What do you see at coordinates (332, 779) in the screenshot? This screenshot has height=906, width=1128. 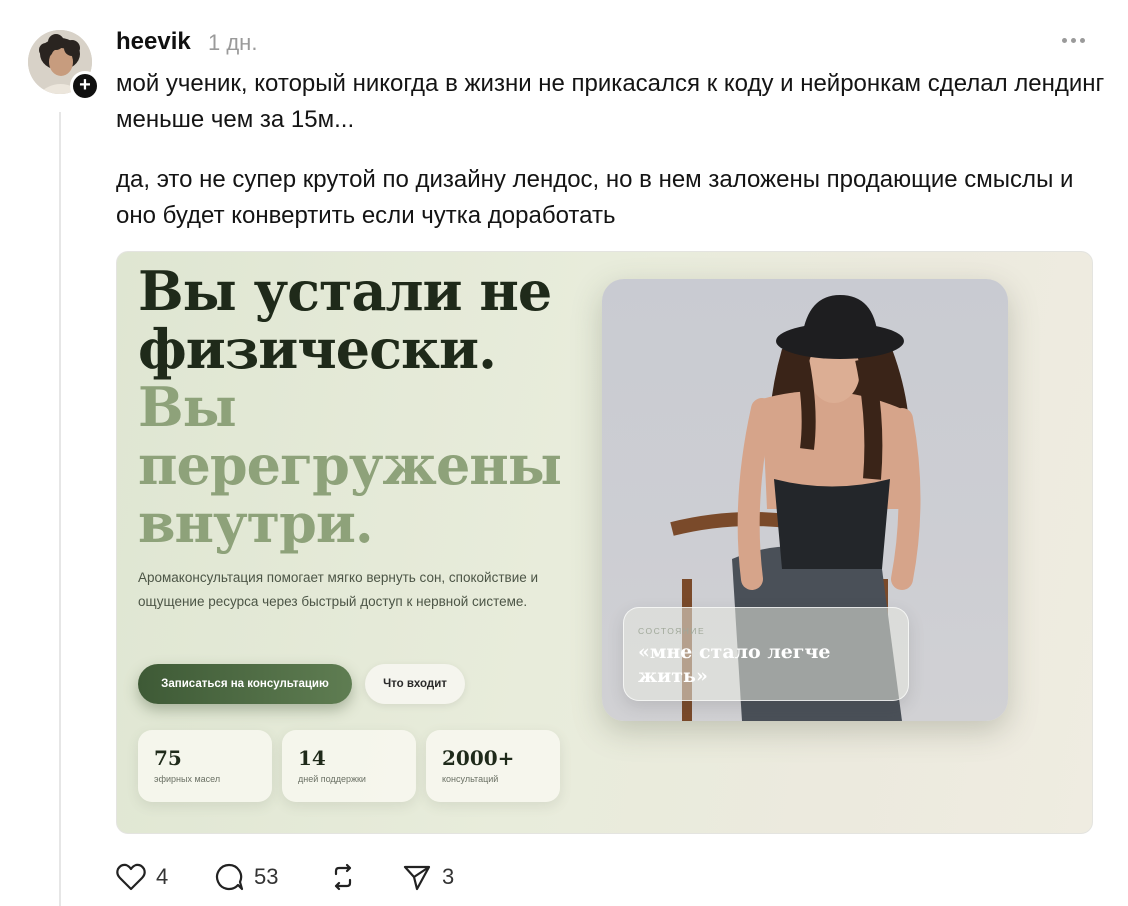 I see `stat-label: дней поддержки` at bounding box center [332, 779].